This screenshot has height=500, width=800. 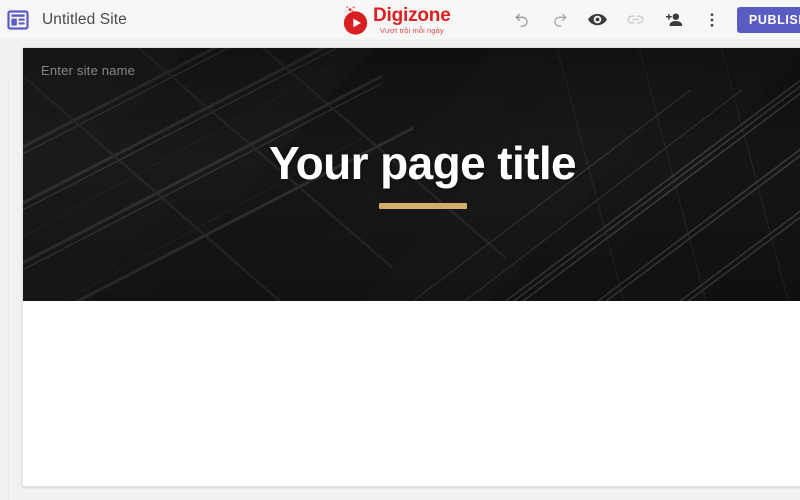 I want to click on more-options-button, so click(x=712, y=20).